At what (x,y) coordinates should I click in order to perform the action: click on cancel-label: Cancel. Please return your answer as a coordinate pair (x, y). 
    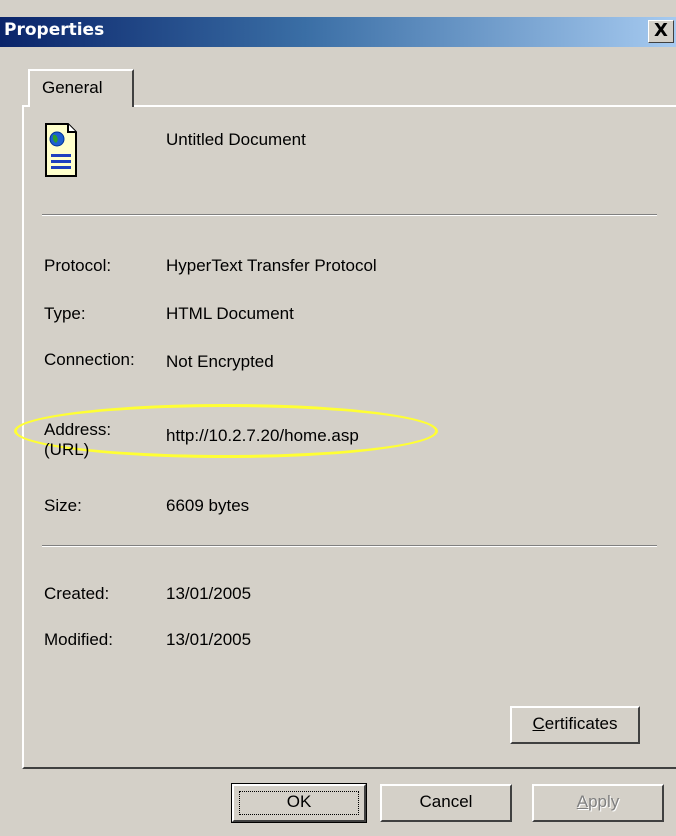
    Looking at the image, I should click on (446, 801).